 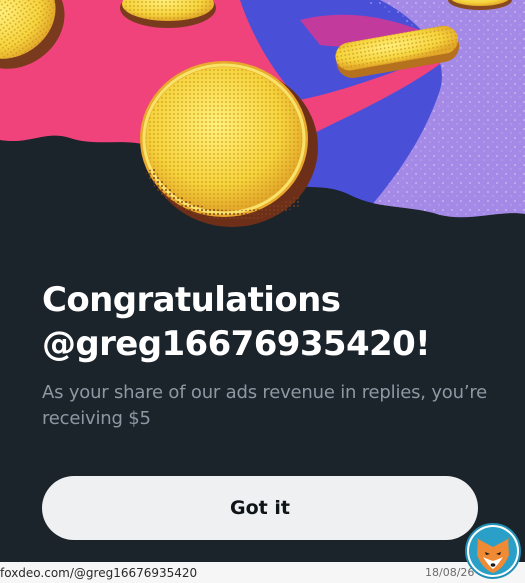 I want to click on watermark-site-text: foxdeo.com/@greg16676935420, so click(x=99, y=573).